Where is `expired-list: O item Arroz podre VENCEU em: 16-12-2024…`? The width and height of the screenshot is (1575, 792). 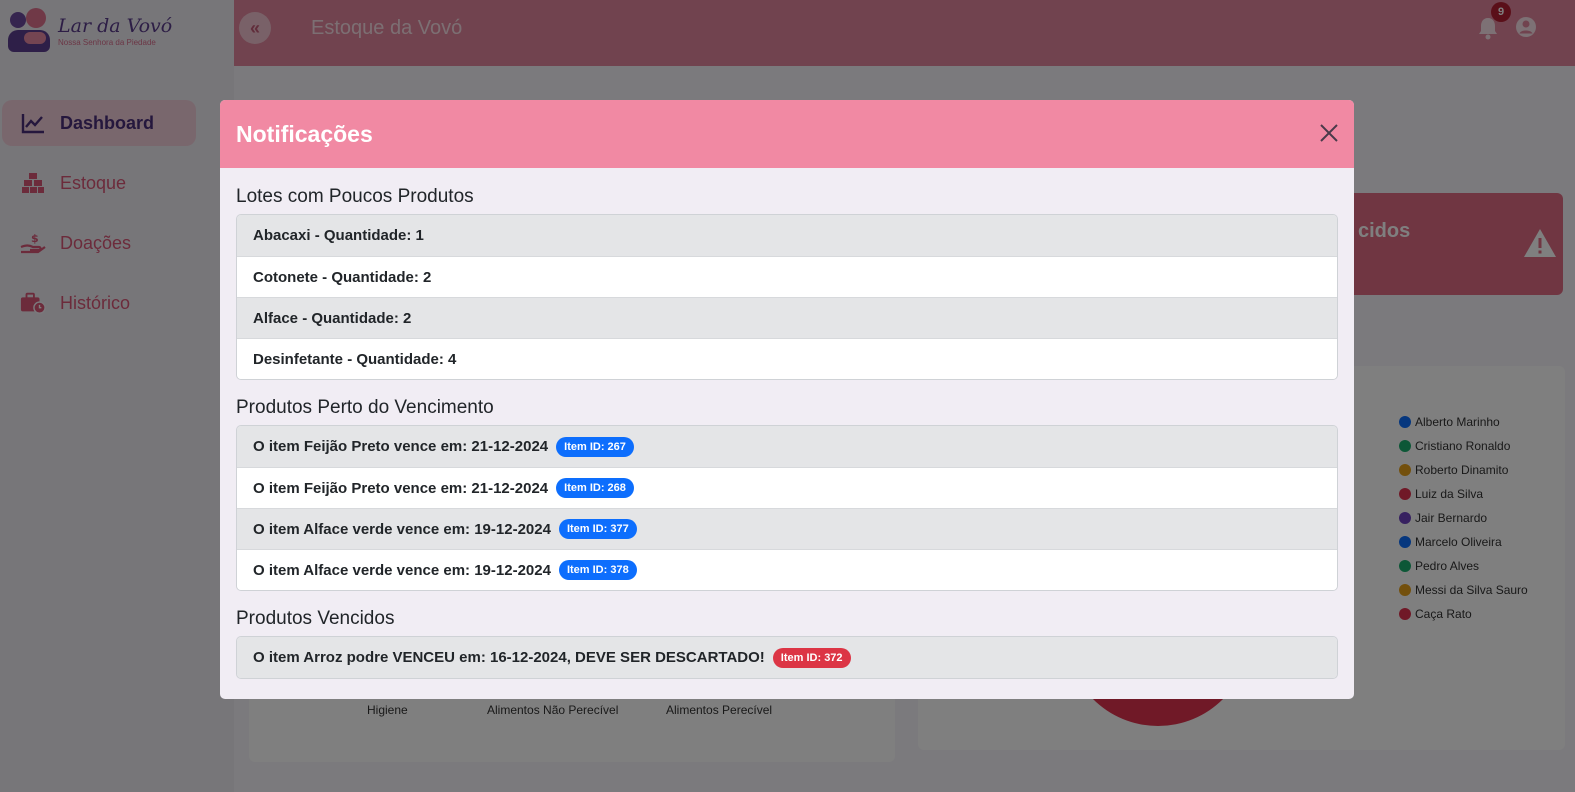
expired-list: O item Arroz podre VENCEU em: 16-12-2024… is located at coordinates (787, 657).